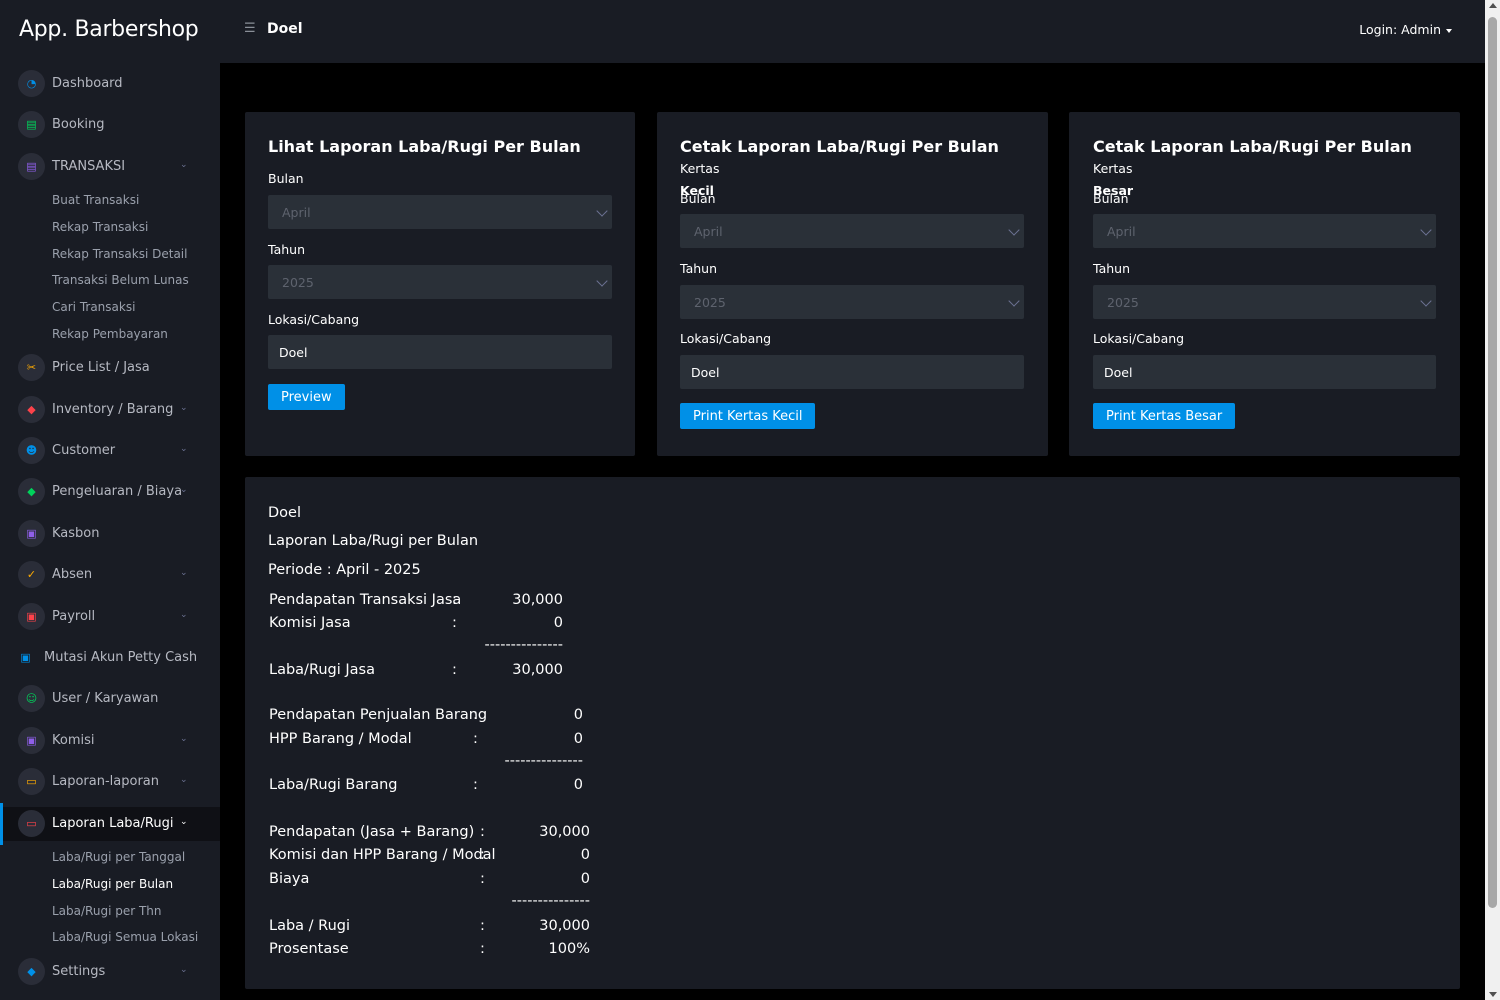  I want to click on sidebar-item-label: TRANSAKSI, so click(89, 166).